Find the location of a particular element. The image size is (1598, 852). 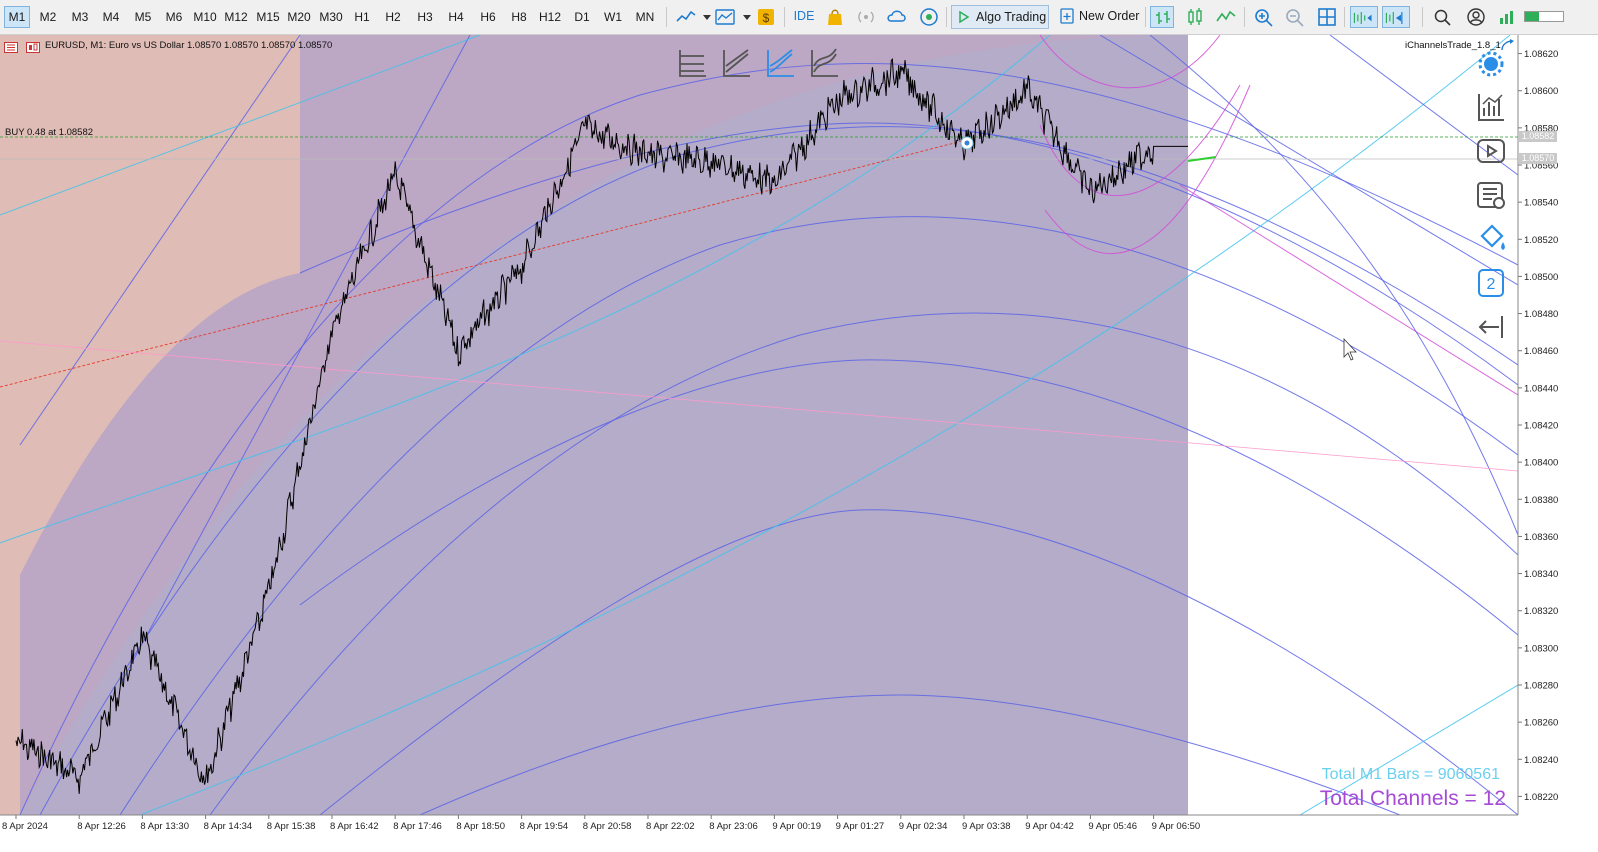

community-icon is located at coordinates (929, 17).